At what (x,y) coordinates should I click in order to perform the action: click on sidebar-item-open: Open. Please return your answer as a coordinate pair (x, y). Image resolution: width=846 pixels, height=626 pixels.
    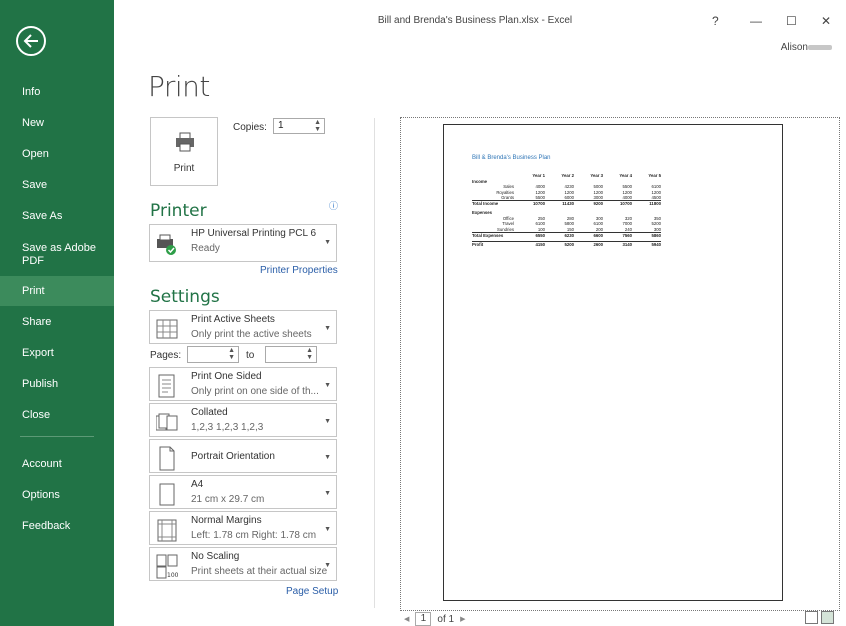
    Looking at the image, I should click on (57, 154).